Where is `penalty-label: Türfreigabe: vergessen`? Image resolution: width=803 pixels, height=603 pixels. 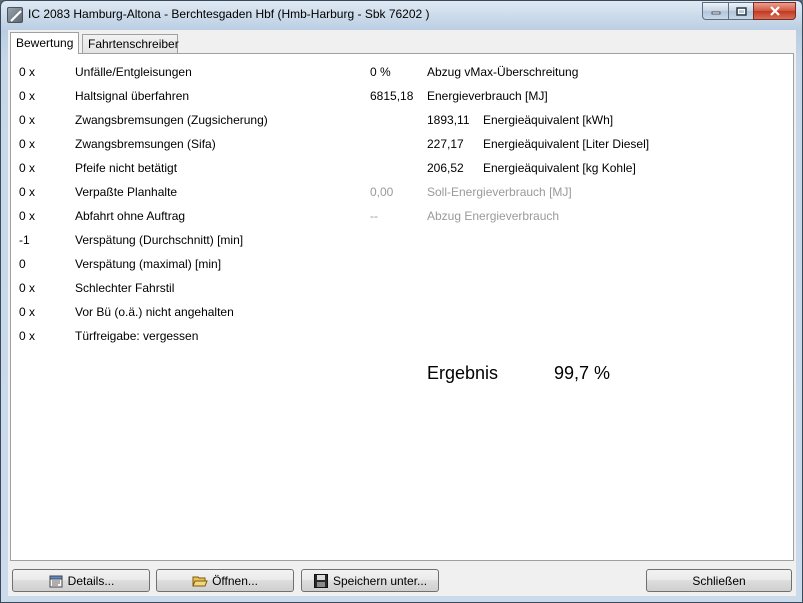 penalty-label: Türfreigabe: vergessen is located at coordinates (137, 336).